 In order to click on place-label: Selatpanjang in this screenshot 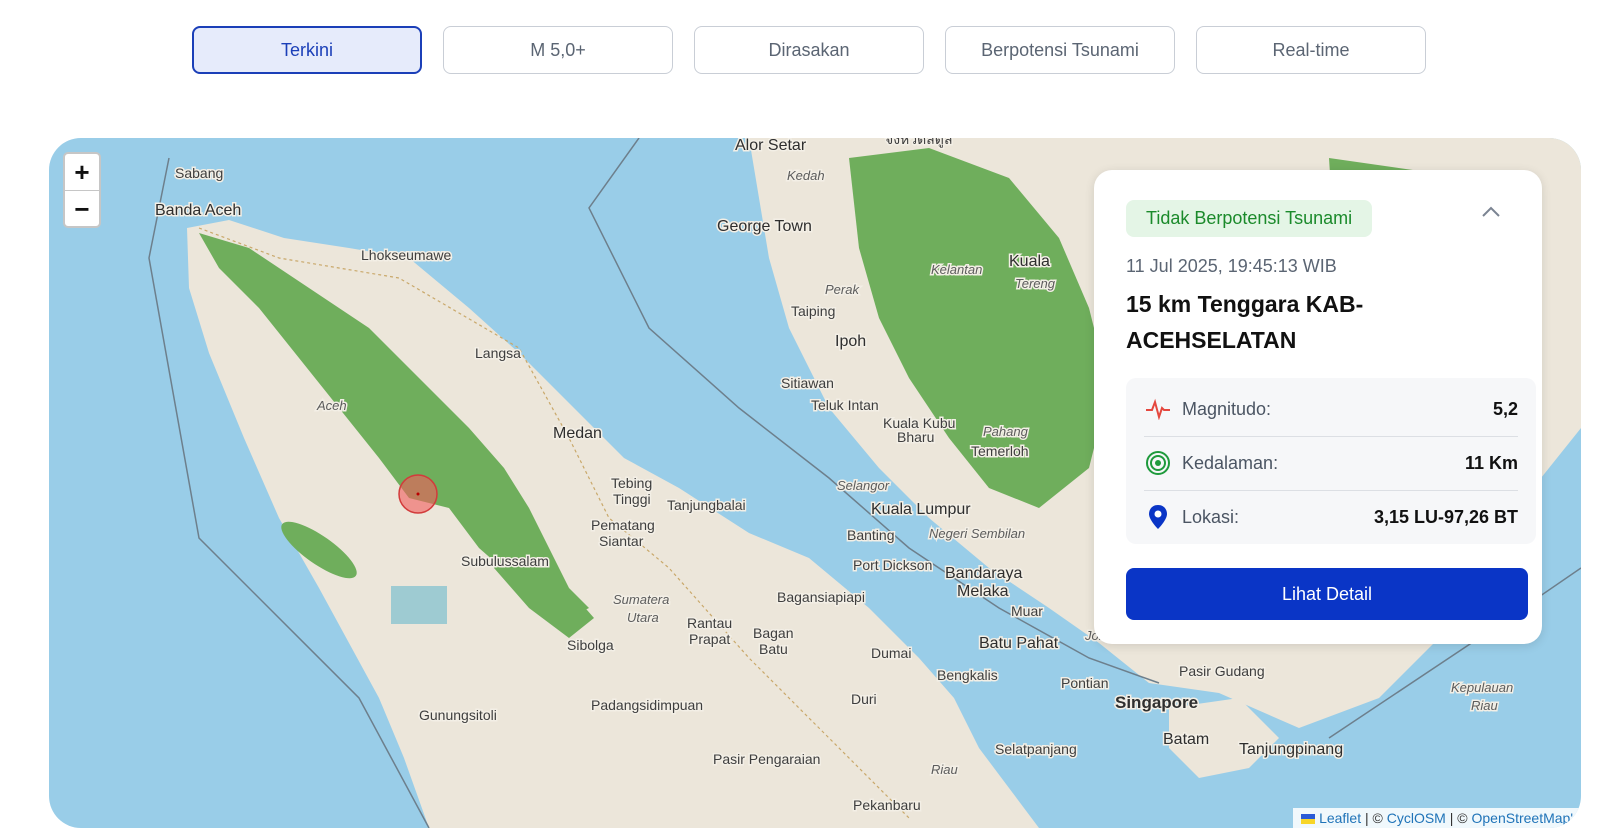, I will do `click(1036, 749)`.